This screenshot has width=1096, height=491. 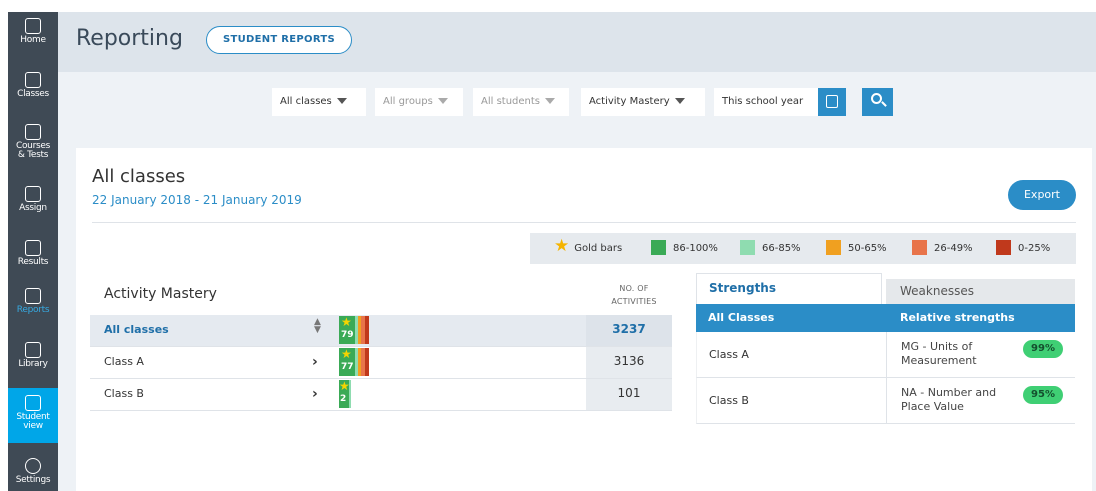 What do you see at coordinates (33, 40) in the screenshot?
I see `sidebar-item-label: Home` at bounding box center [33, 40].